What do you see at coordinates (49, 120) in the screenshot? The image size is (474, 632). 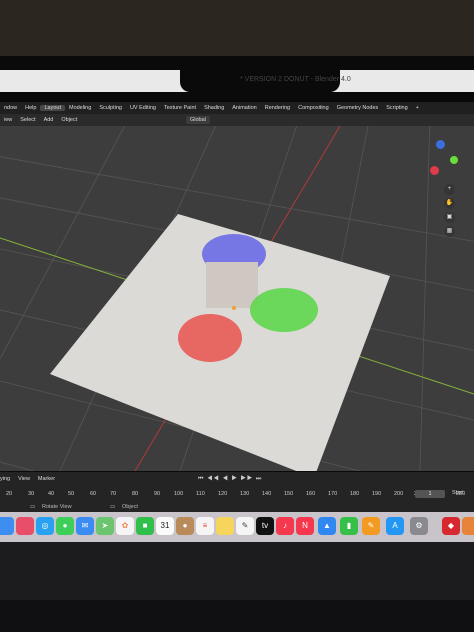 I see `menu-add: Add` at bounding box center [49, 120].